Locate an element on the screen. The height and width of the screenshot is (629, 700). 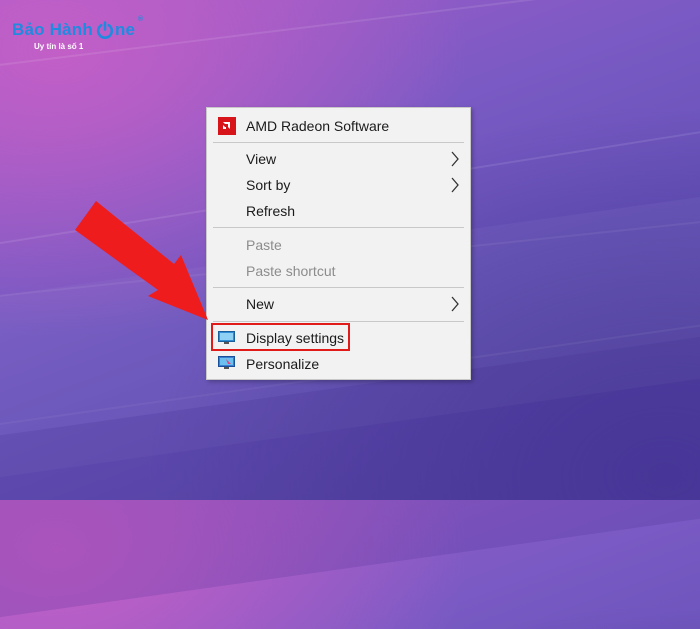
menu-item-label: Refresh is located at coordinates (271, 211).